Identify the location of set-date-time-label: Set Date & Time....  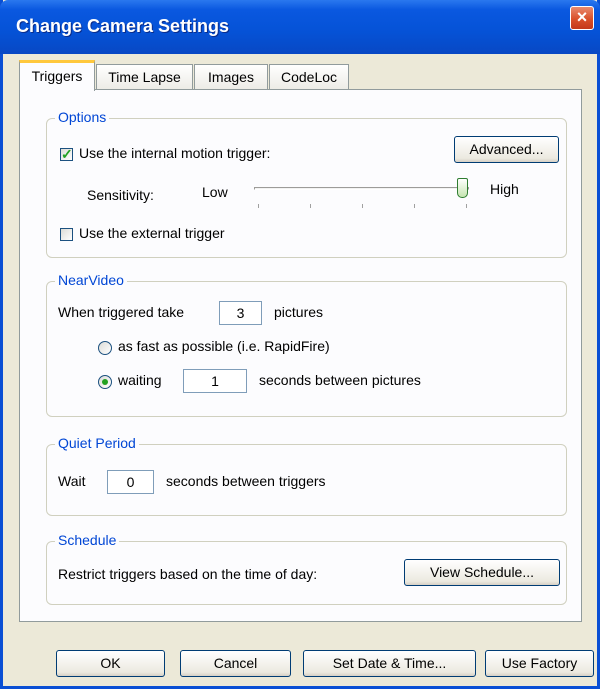
(389, 663).